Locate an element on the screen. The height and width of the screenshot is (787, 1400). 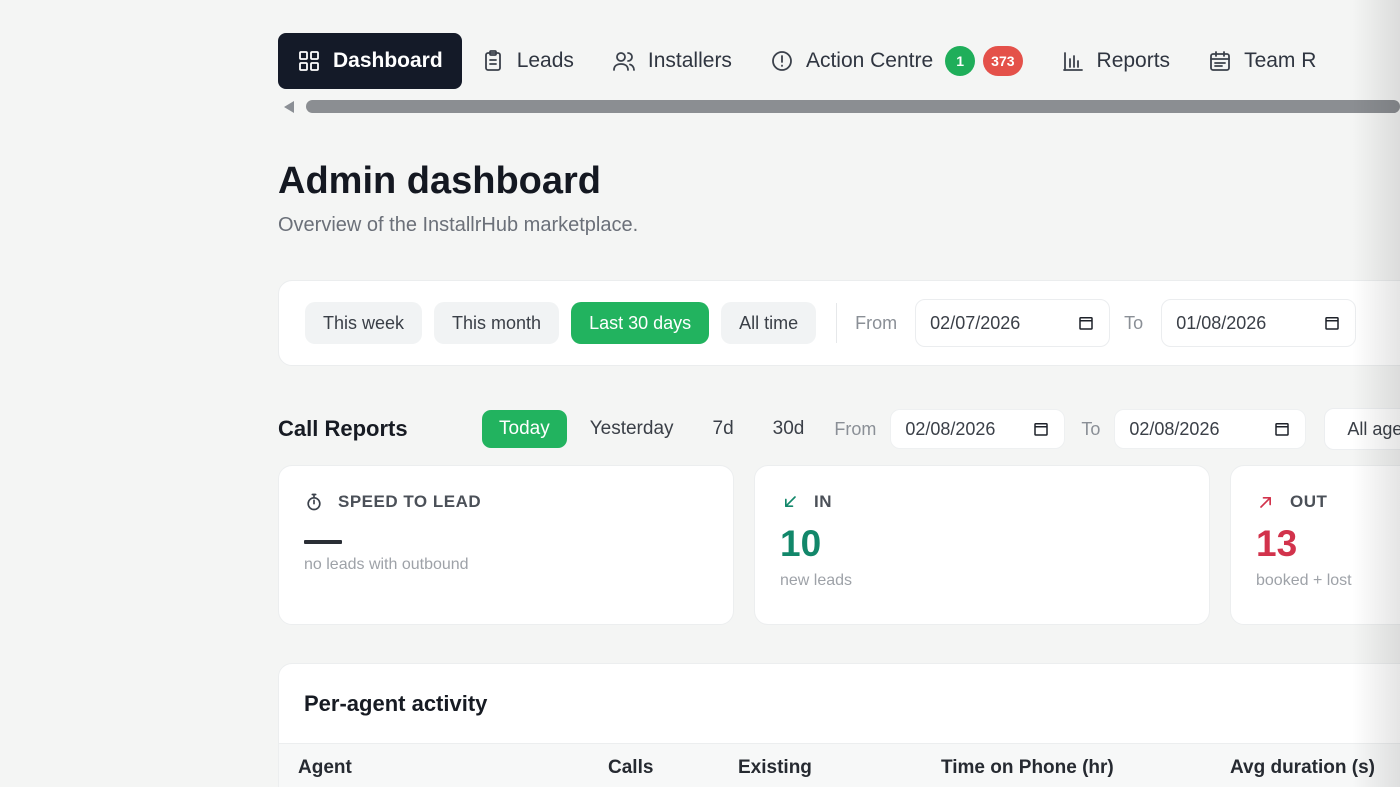
stopwatch-icon is located at coordinates (314, 502).